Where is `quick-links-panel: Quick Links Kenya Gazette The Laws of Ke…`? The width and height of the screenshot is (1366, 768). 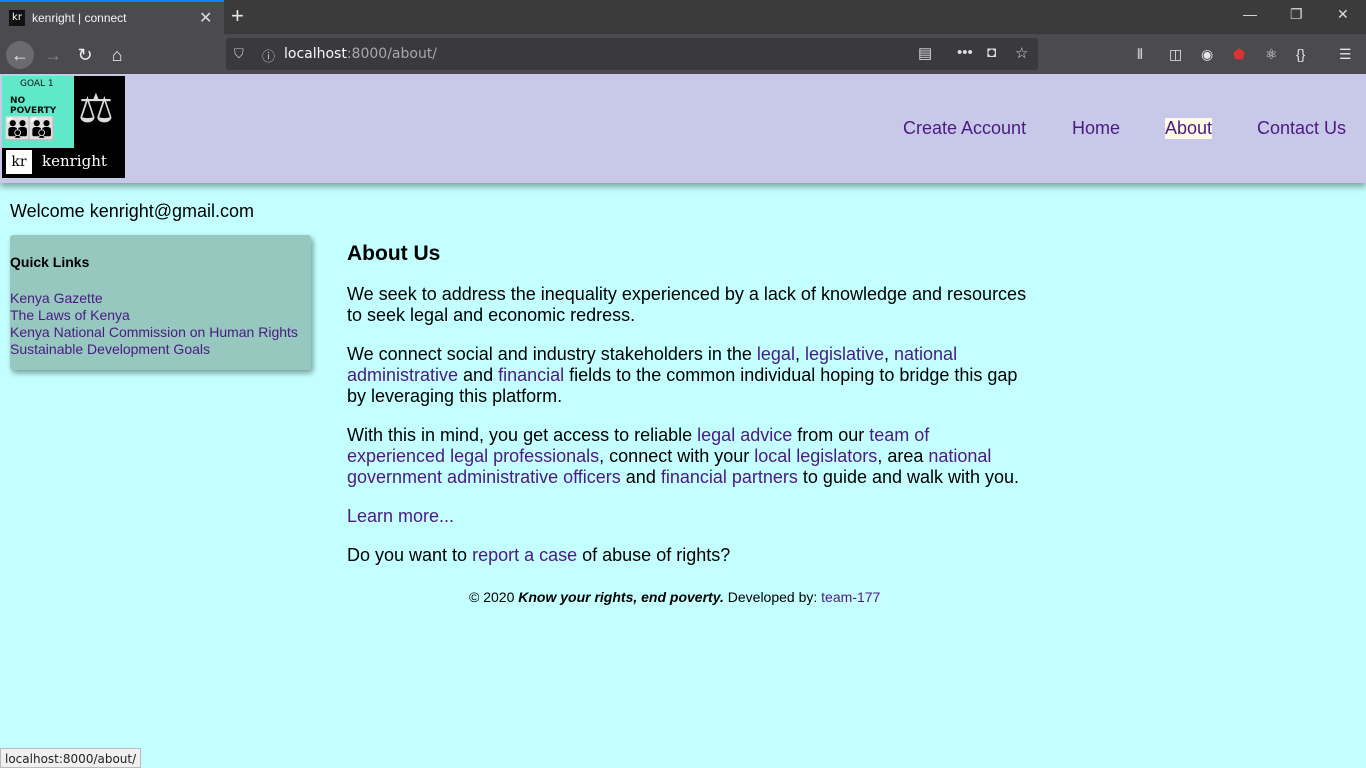
quick-links-panel: Quick Links Kenya Gazette The Laws of Ke… is located at coordinates (160, 302).